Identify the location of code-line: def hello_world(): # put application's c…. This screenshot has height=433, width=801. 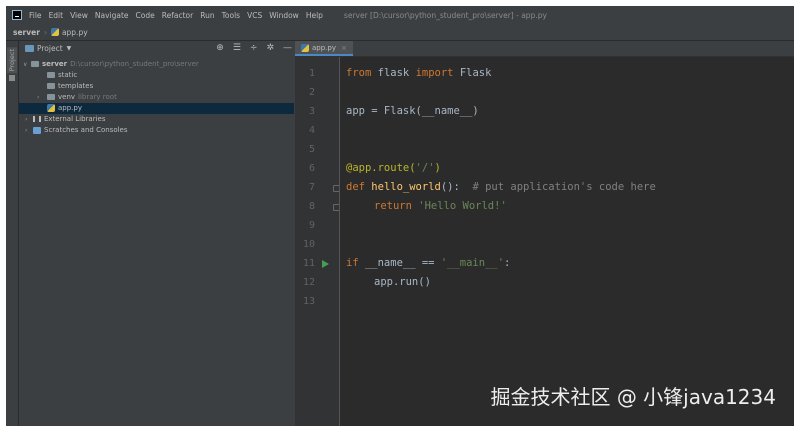
(501, 187).